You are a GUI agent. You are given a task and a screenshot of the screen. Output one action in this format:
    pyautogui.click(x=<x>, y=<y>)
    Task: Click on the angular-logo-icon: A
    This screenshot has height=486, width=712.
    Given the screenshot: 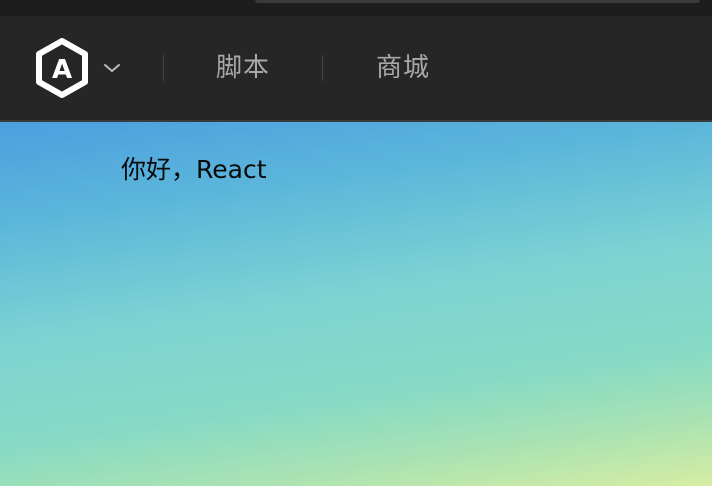 What is the action you would take?
    pyautogui.click(x=62, y=68)
    